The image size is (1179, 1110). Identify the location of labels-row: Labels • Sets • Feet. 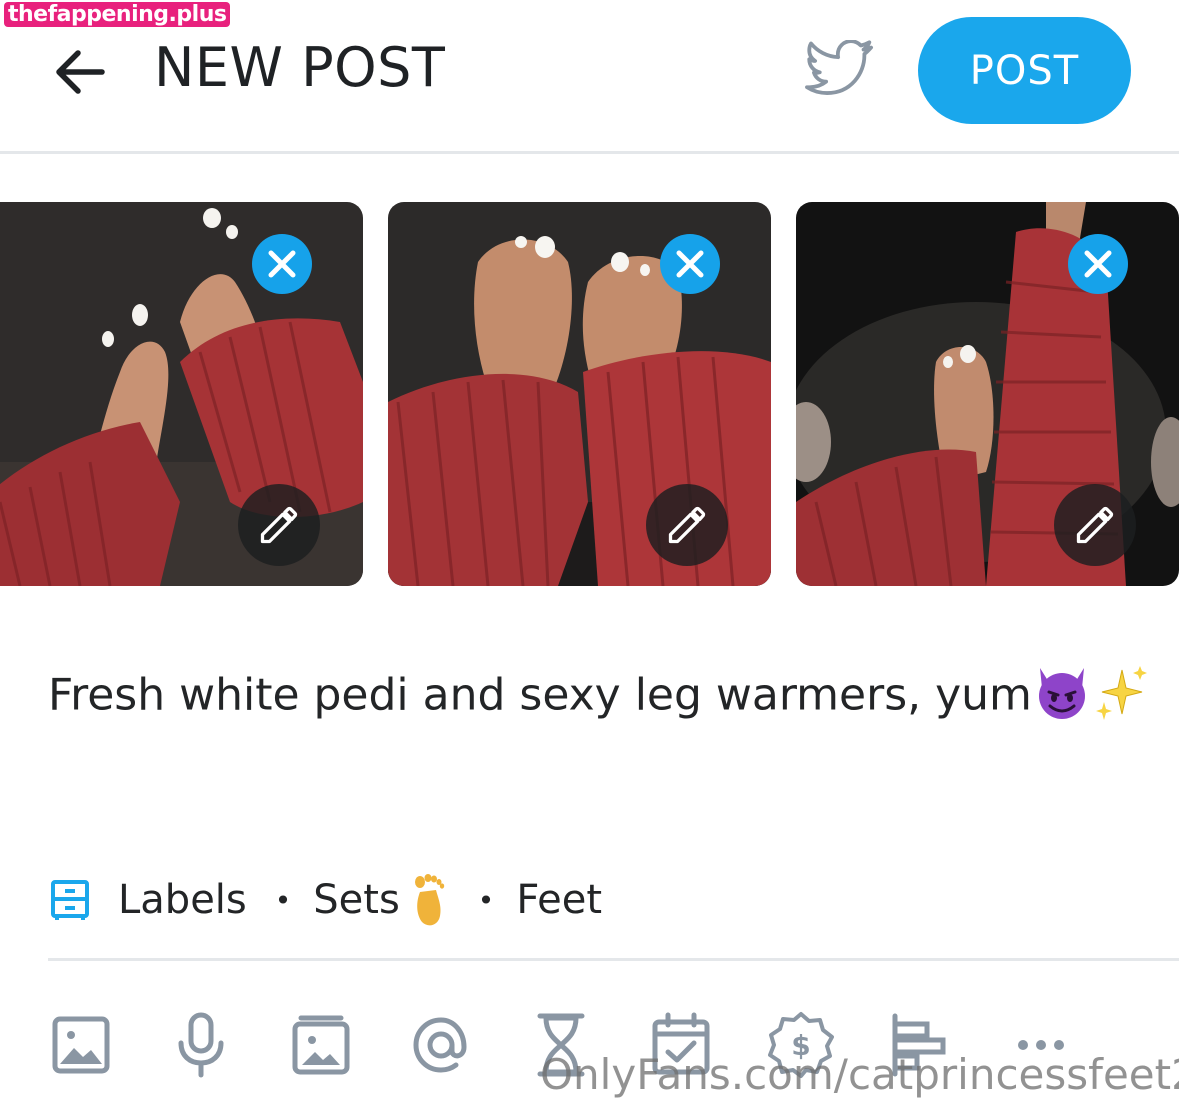
(325, 900).